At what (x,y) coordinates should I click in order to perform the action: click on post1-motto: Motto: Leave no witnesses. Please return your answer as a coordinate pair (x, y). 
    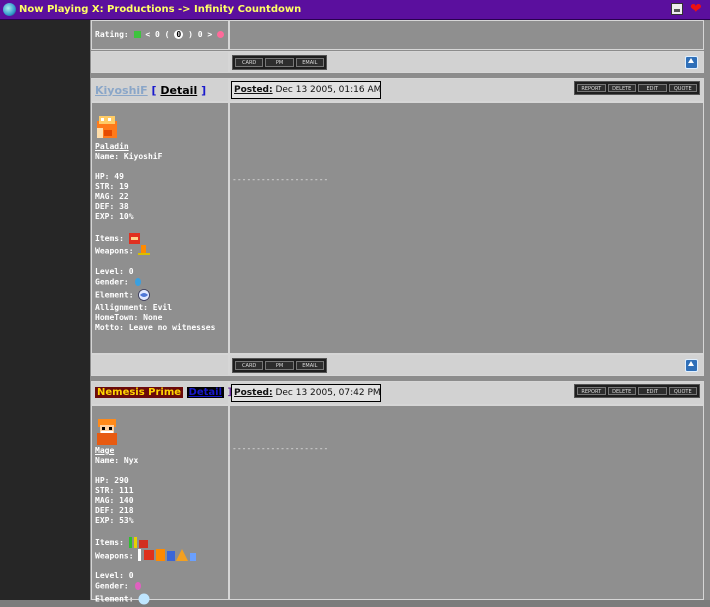
    Looking at the image, I should click on (155, 327).